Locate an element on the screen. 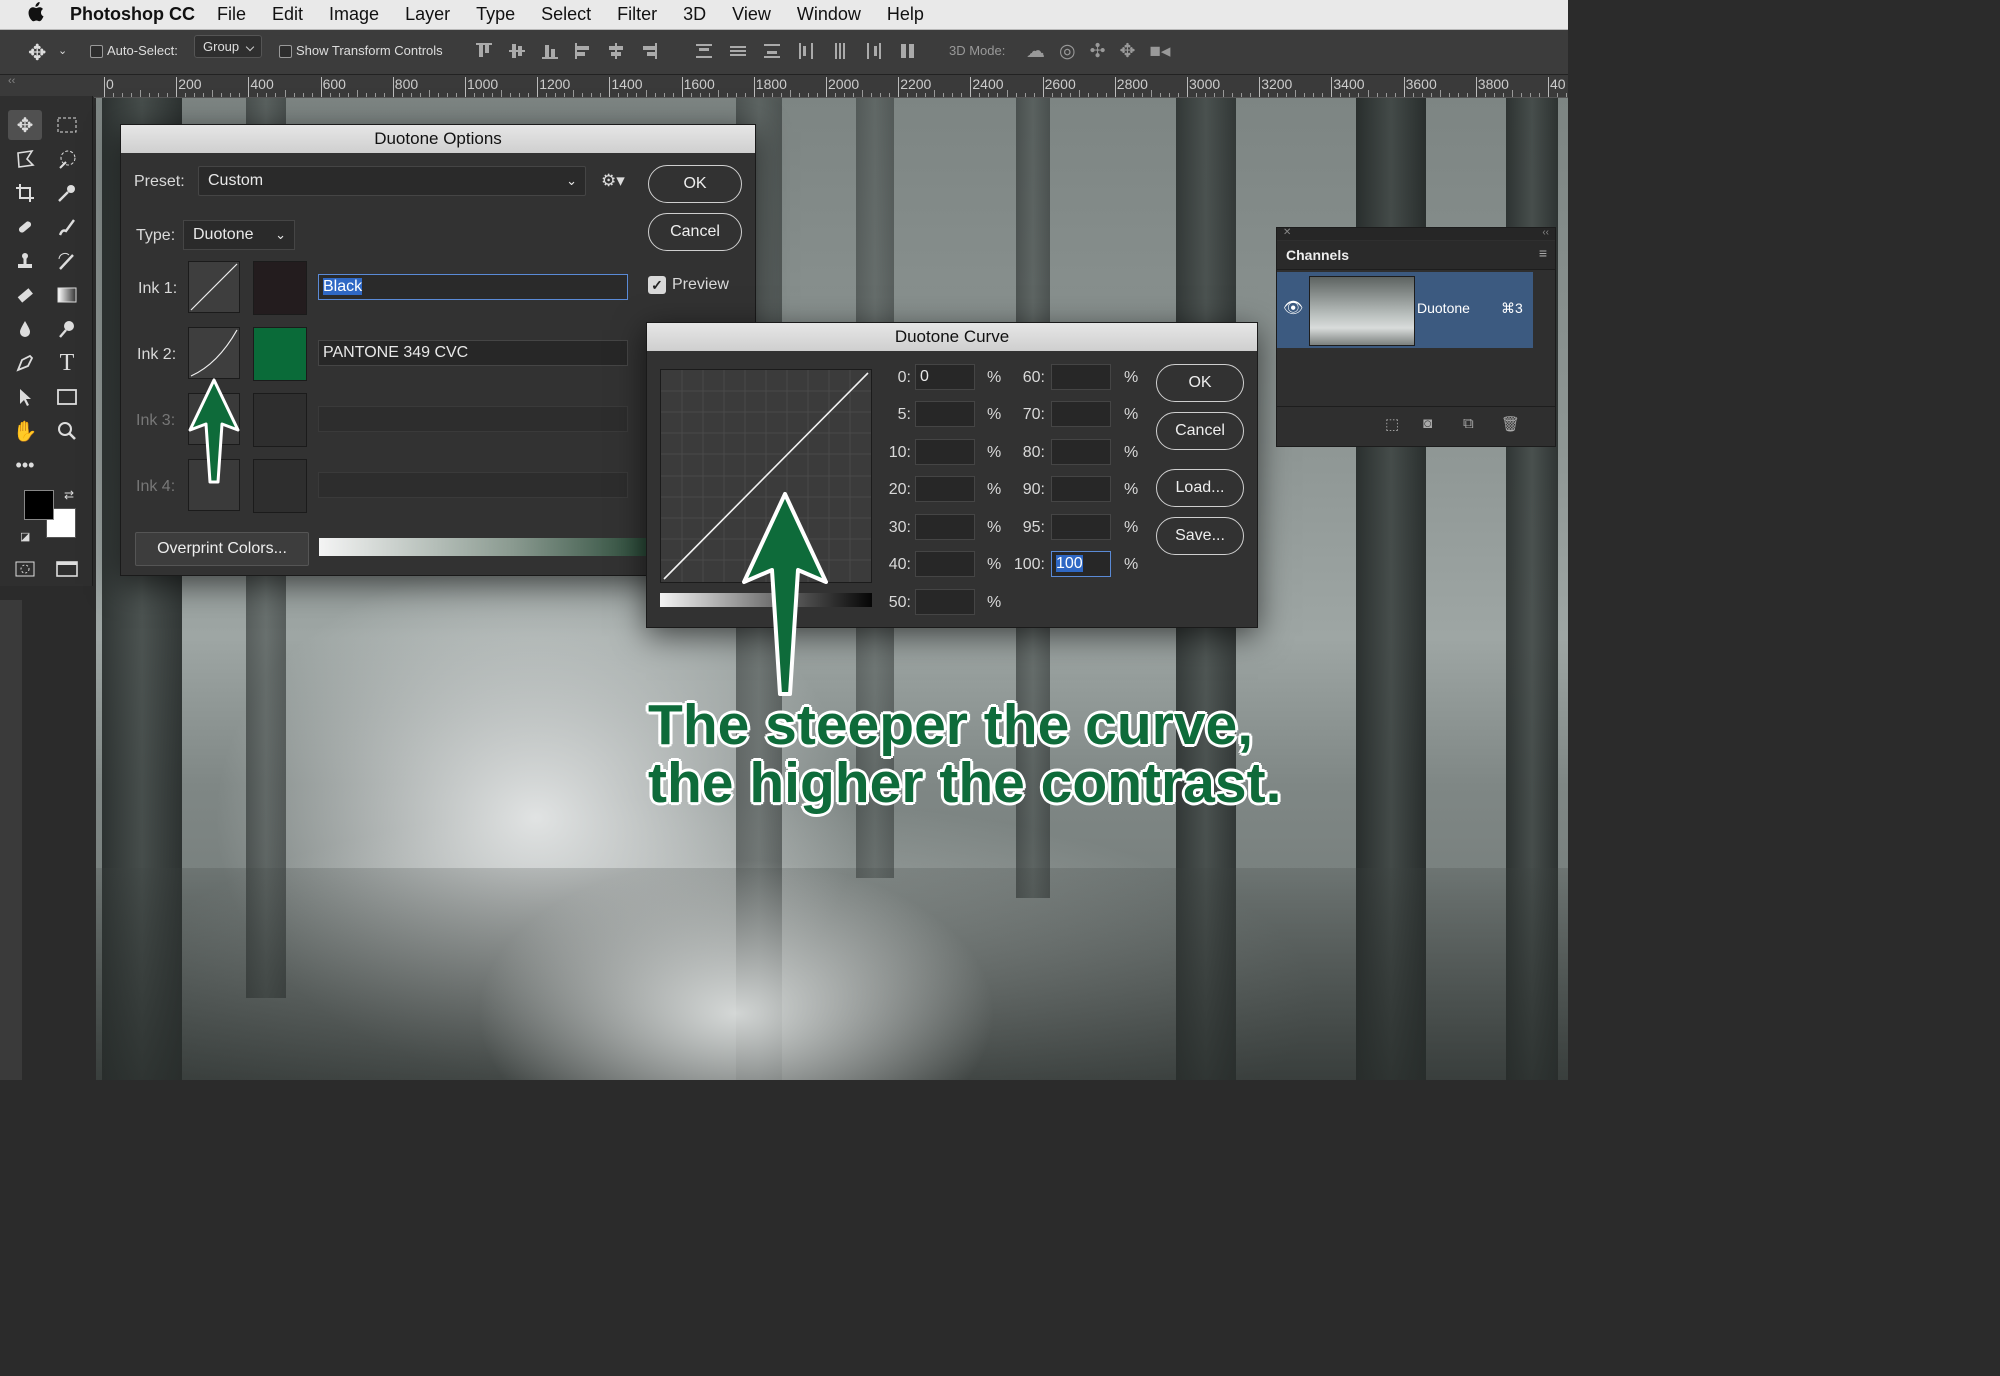  hand-tool-icon: ✋ is located at coordinates (25, 431).